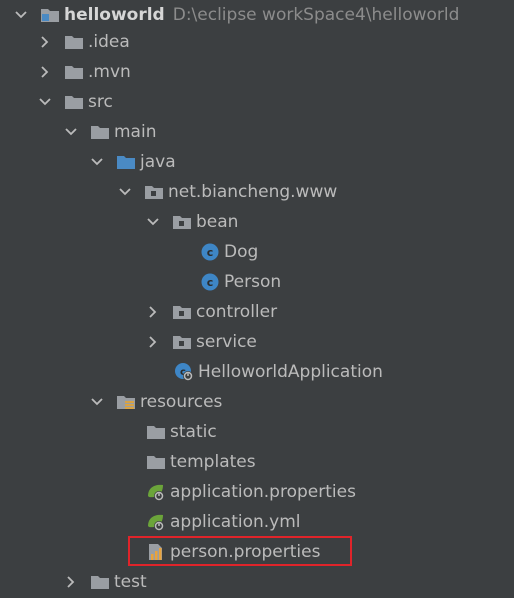 The width and height of the screenshot is (514, 598). I want to click on tree-node-label: net.biancheng.www, so click(253, 192).